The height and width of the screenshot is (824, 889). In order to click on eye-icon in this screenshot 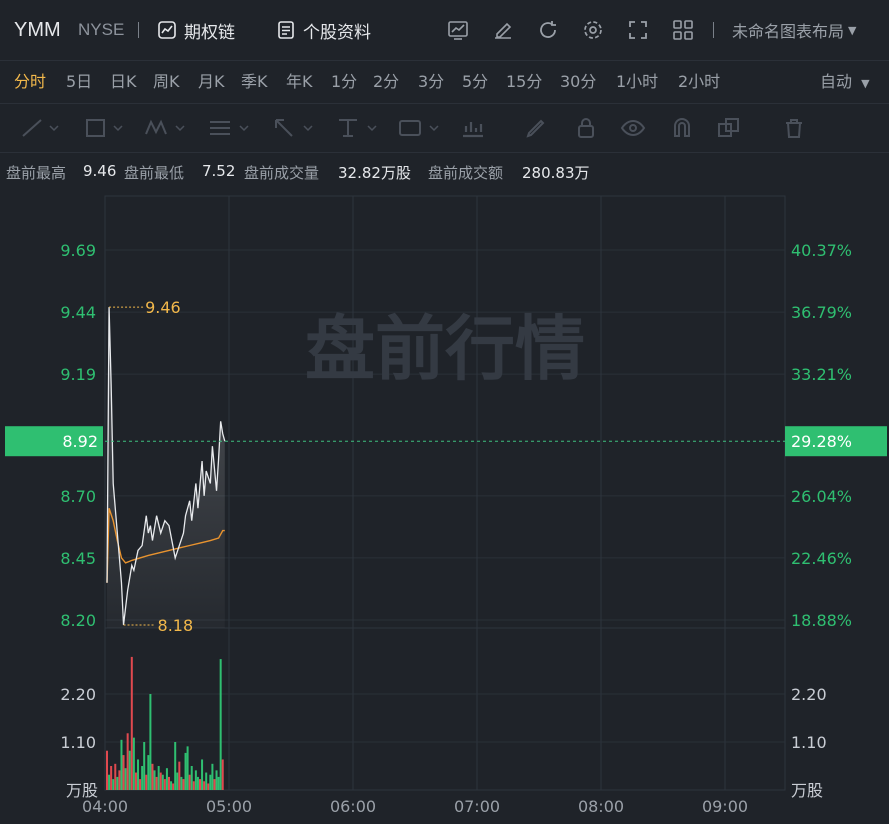, I will do `click(633, 128)`.